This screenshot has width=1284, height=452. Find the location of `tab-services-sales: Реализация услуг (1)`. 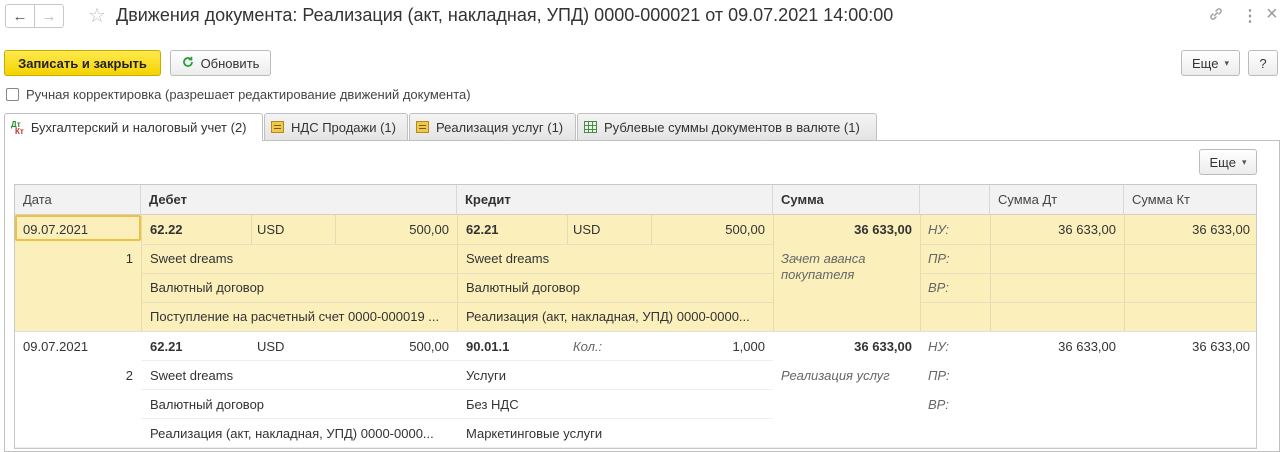

tab-services-sales: Реализация услуг (1) is located at coordinates (492, 126).